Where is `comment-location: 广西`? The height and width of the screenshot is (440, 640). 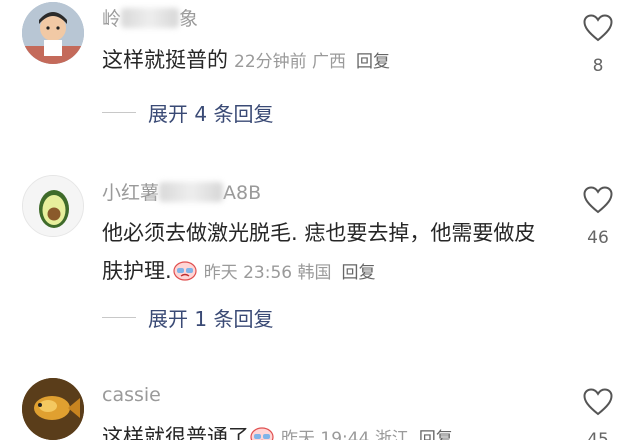 comment-location: 广西 is located at coordinates (329, 62).